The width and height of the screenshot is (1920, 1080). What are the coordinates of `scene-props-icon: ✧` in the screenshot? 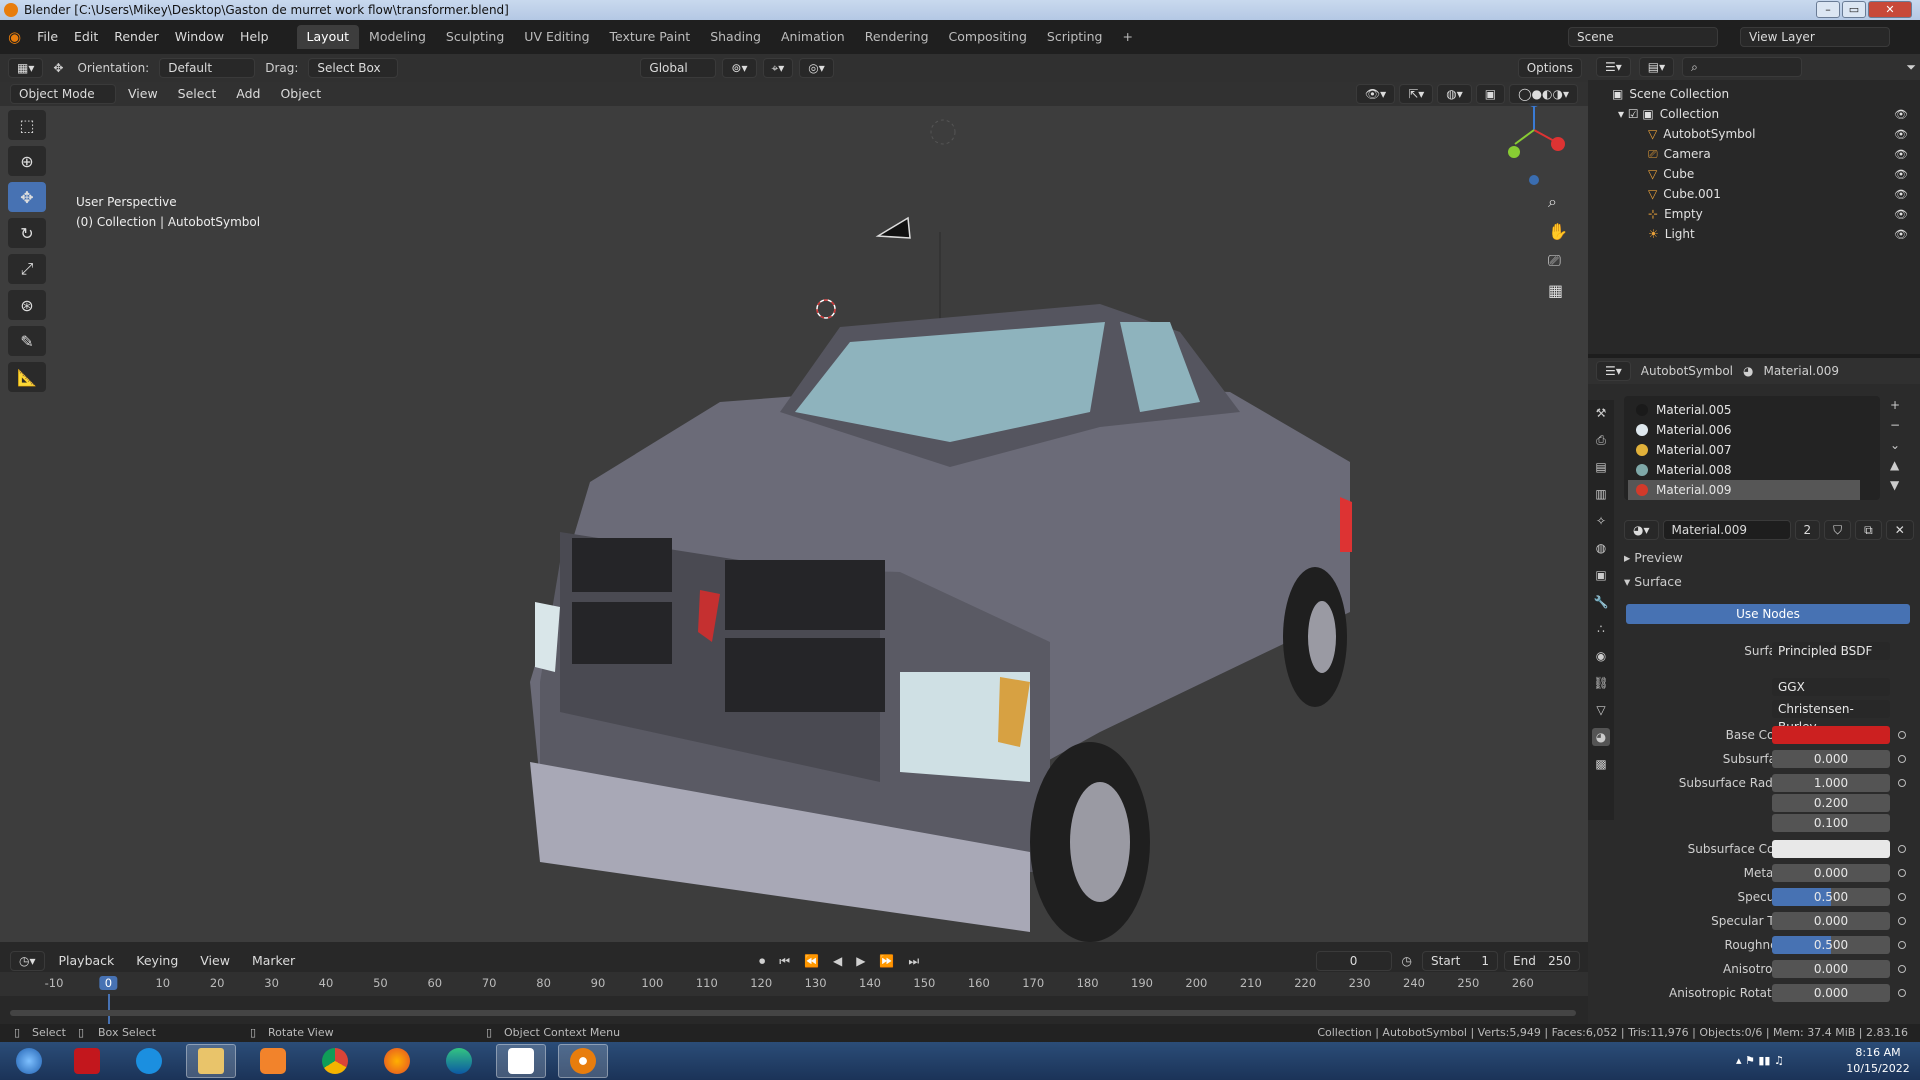 It's located at (1601, 521).